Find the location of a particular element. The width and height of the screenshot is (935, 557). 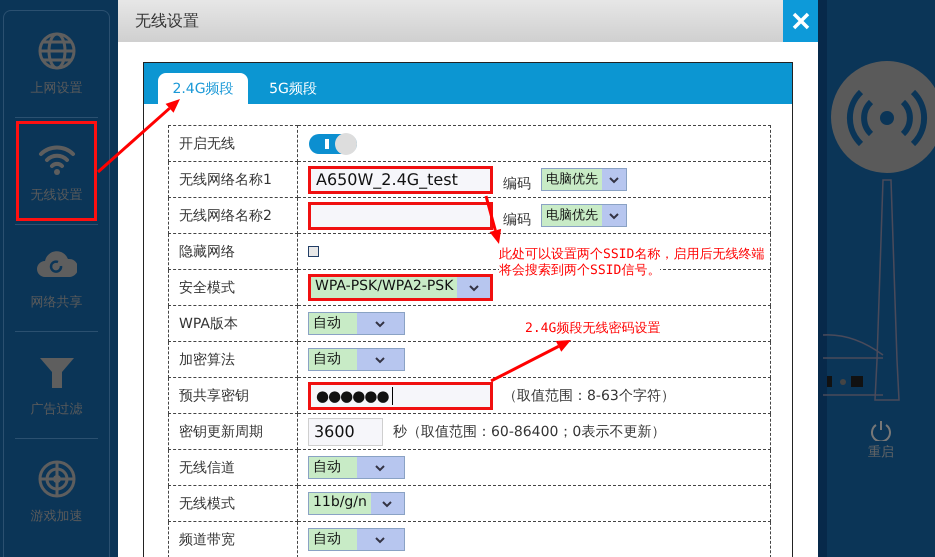

annotation-text: 2.4G频段无线密码设置 is located at coordinates (592, 328).